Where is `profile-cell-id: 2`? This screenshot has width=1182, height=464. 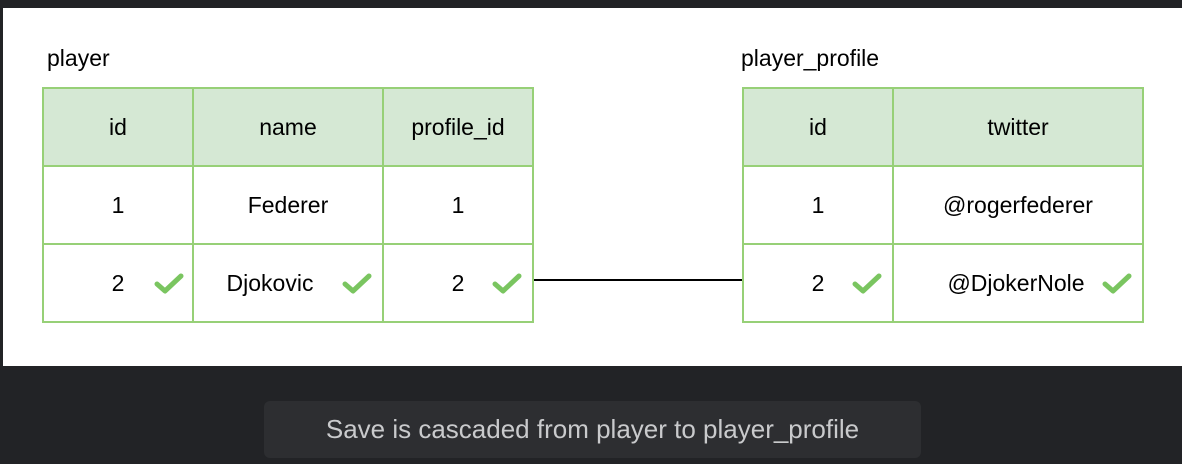
profile-cell-id: 2 is located at coordinates (818, 283).